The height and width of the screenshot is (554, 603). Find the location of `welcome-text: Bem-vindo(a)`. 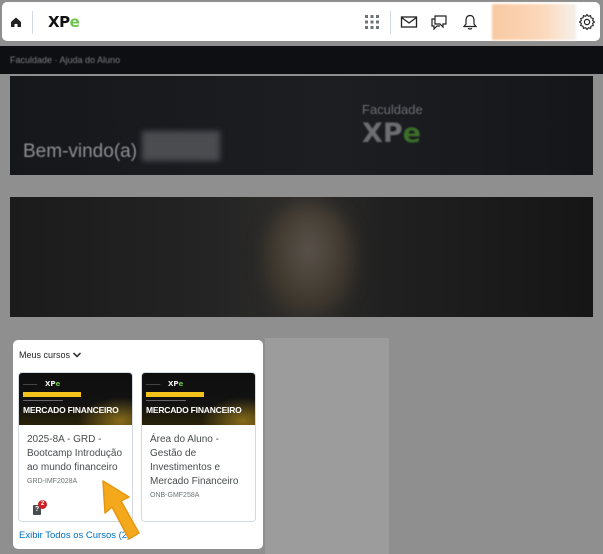

welcome-text: Bem-vindo(a) is located at coordinates (80, 151).